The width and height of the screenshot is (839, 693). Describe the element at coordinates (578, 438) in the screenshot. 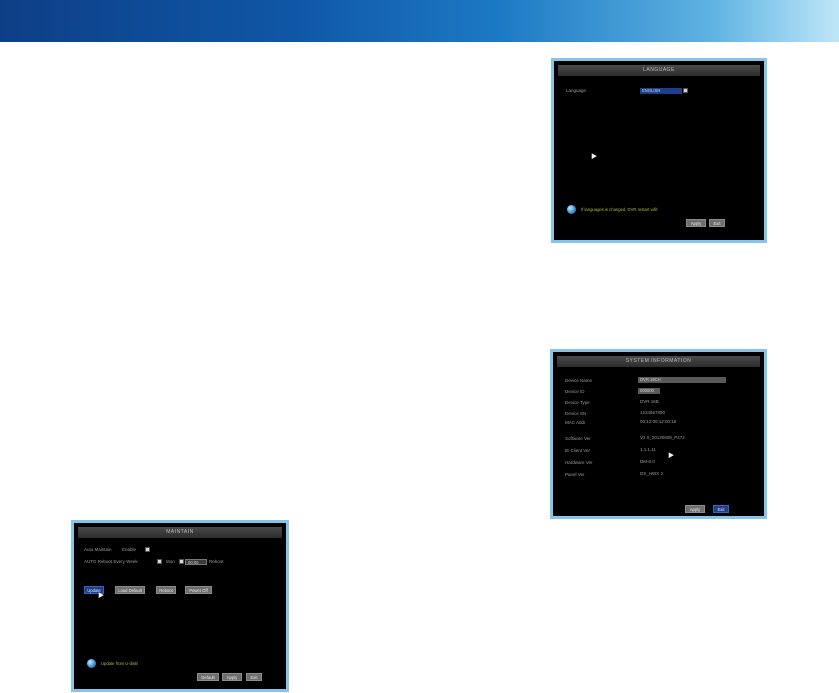

I see `sysinfo-label: Software Ver` at that location.